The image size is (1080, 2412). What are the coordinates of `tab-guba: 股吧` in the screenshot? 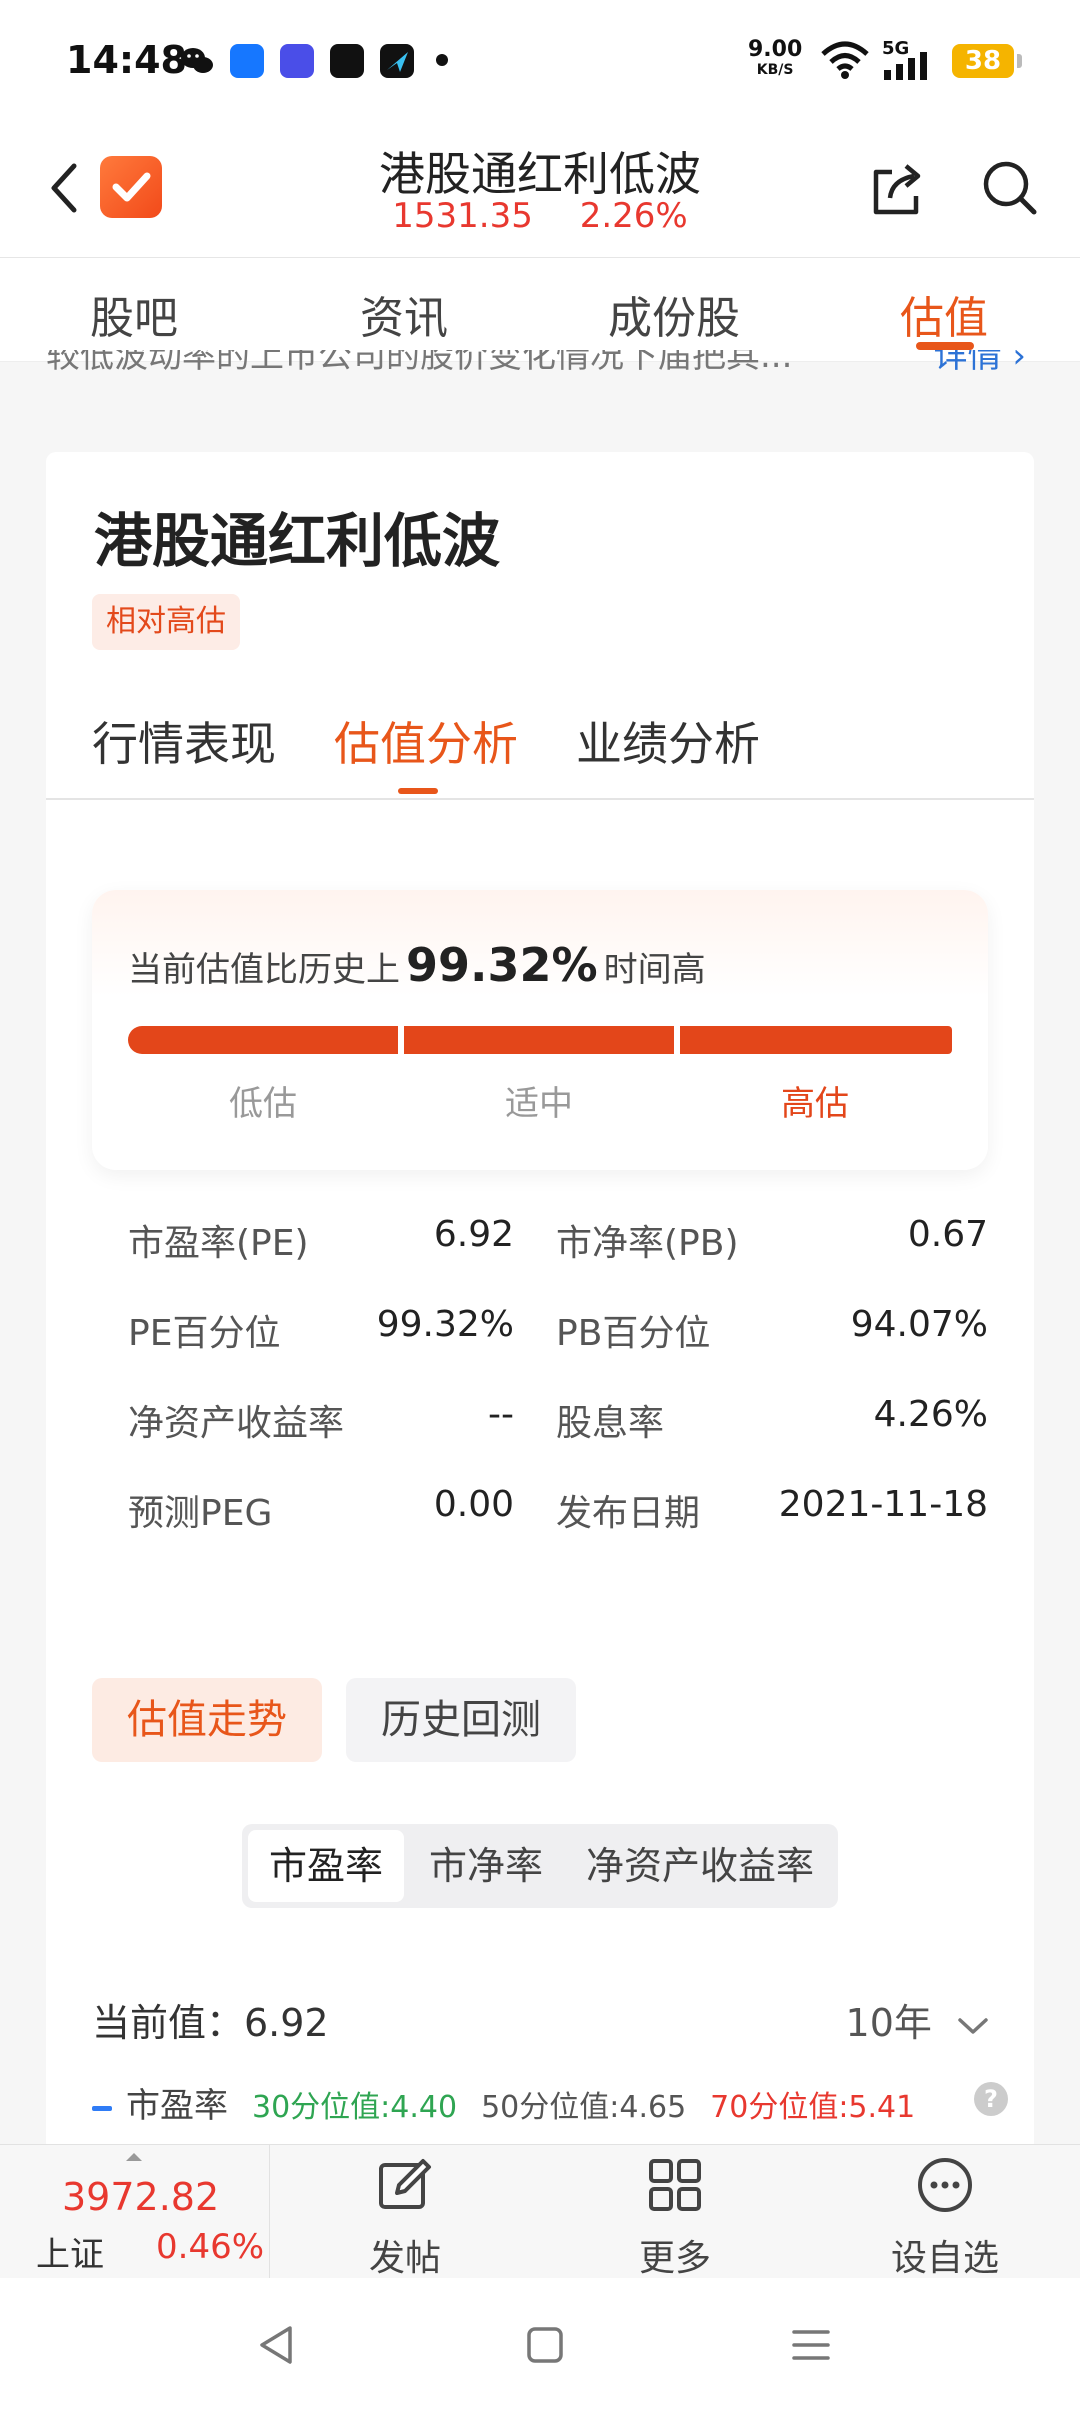 It's located at (134, 314).